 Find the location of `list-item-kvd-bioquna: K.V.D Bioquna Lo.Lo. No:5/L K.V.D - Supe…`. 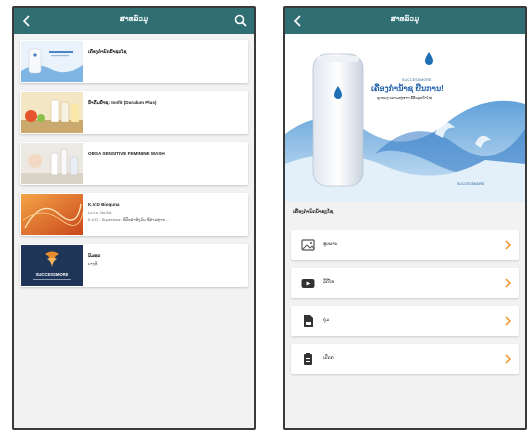

list-item-kvd-bioquna: K.V.D Bioquna Lo.Lo. No:5/L K.V.D - Supe… is located at coordinates (134, 214).